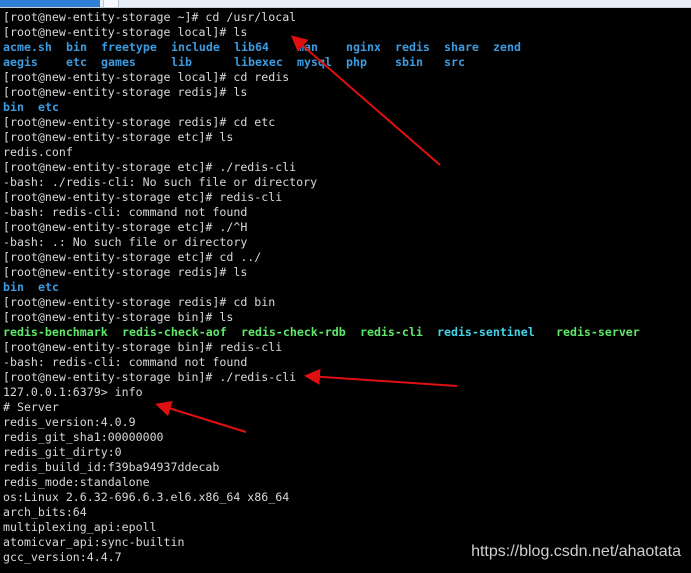  What do you see at coordinates (576, 551) in the screenshot?
I see `watermark: https://blog.csdn.net/ahaotata` at bounding box center [576, 551].